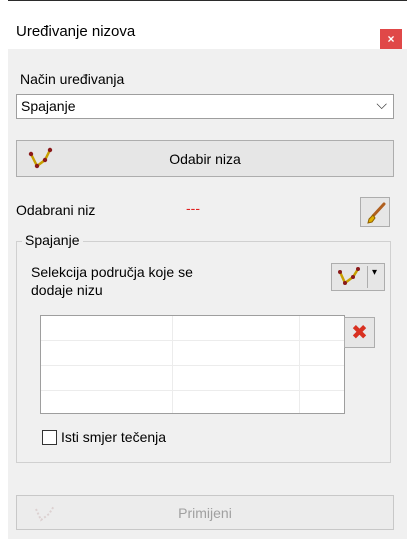 The image size is (407, 539). I want to click on window-title: Uređivanje nizova, so click(76, 31).